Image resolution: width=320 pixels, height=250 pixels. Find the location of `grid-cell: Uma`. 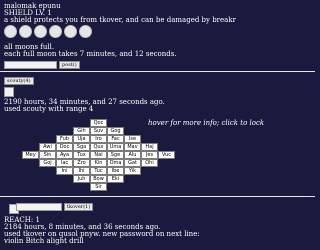

grid-cell: Uma is located at coordinates (115, 147).